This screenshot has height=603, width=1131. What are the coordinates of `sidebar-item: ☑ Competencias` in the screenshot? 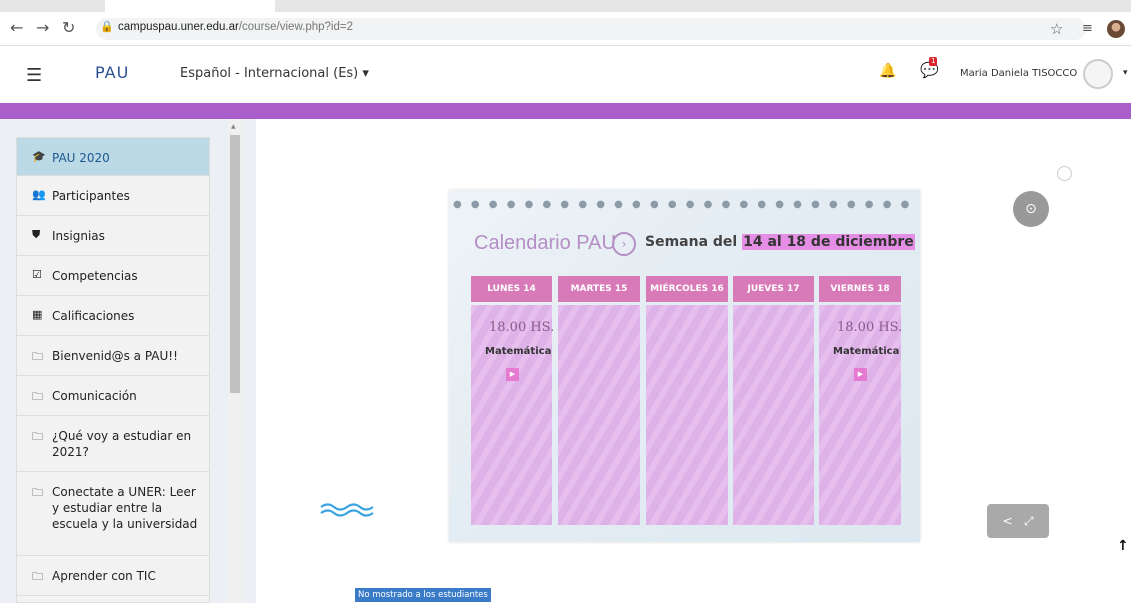 It's located at (113, 276).